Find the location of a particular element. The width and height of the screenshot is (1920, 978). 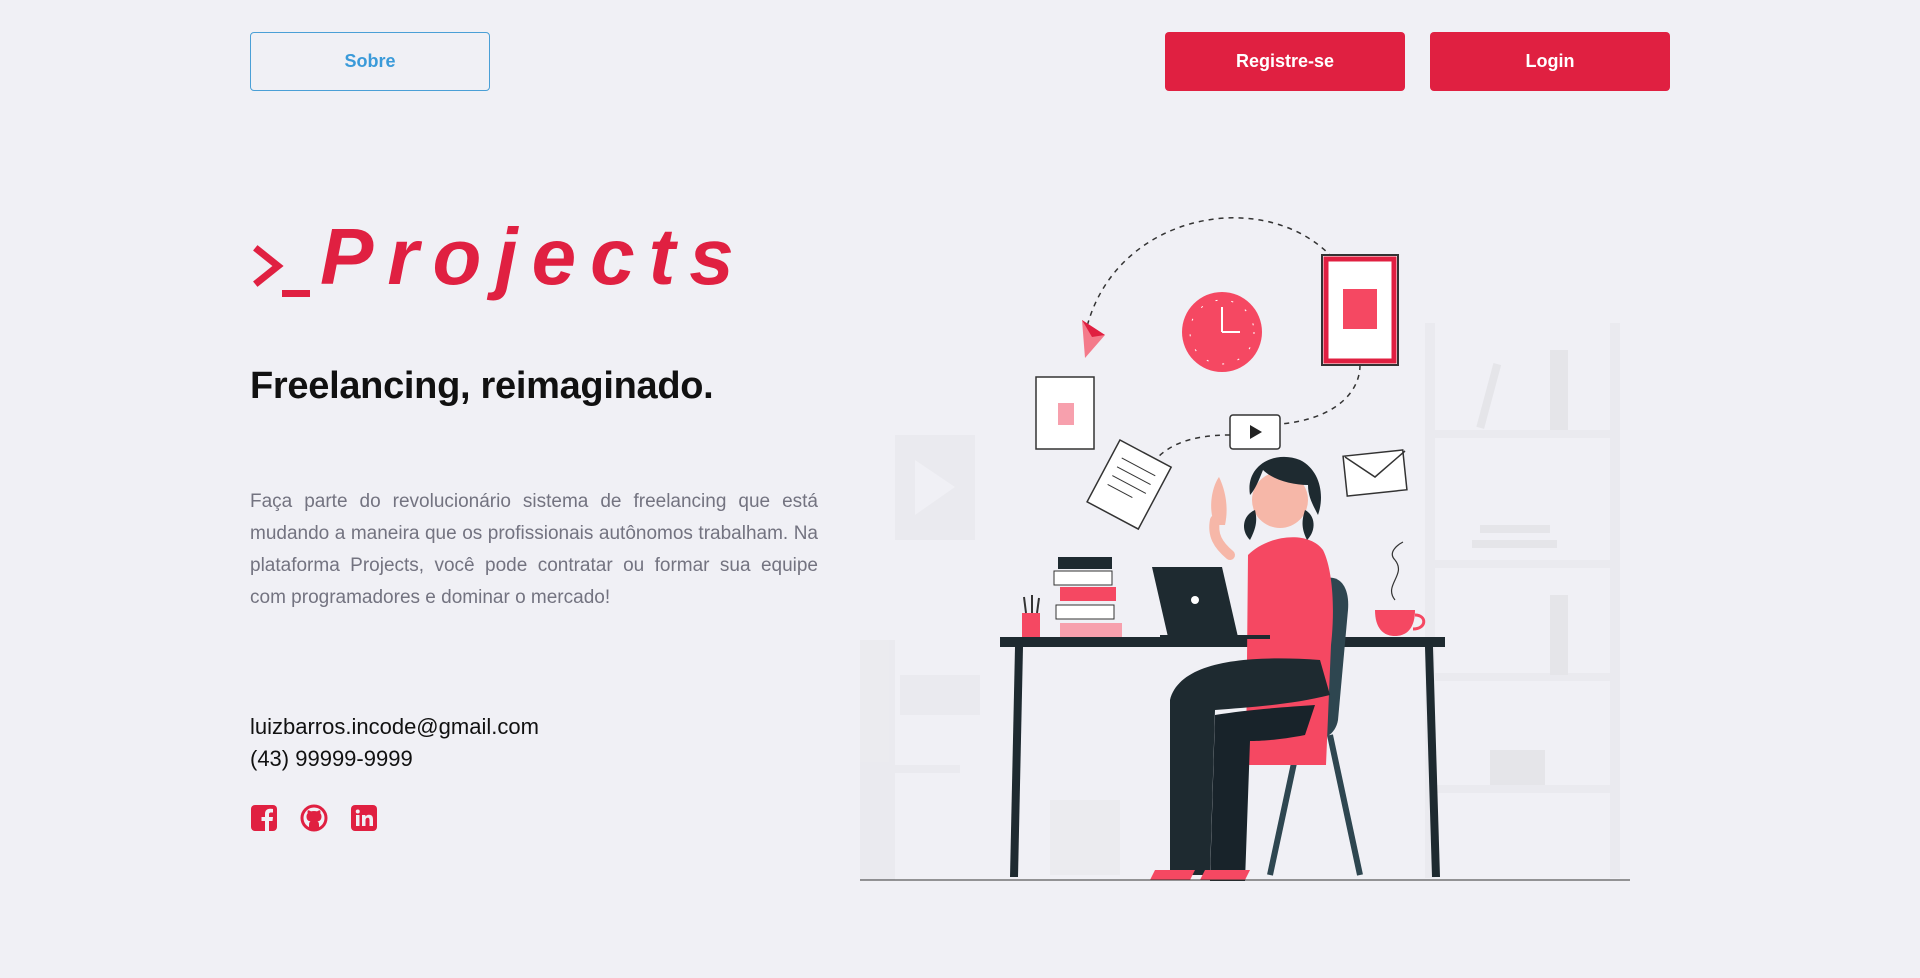

tagline: Freelancing, reimaginado. is located at coordinates (482, 386).